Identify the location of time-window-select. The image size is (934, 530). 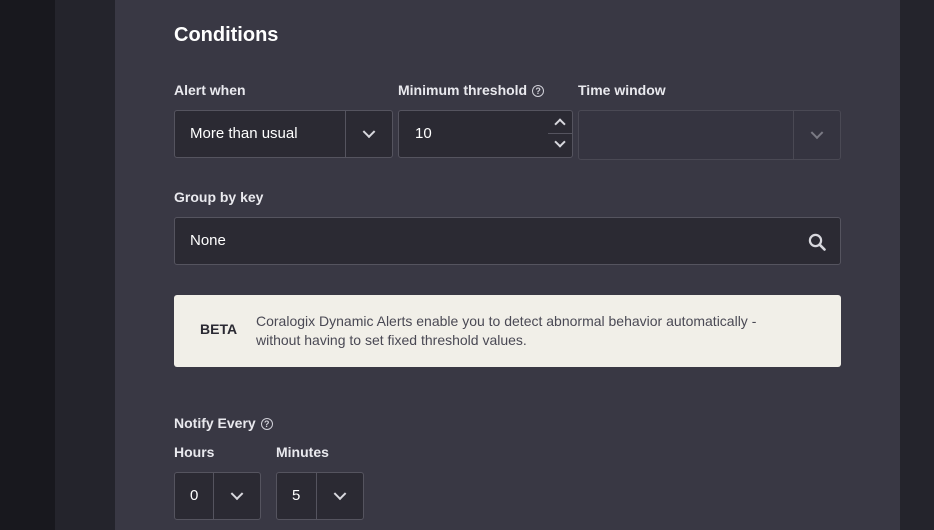
(709, 135).